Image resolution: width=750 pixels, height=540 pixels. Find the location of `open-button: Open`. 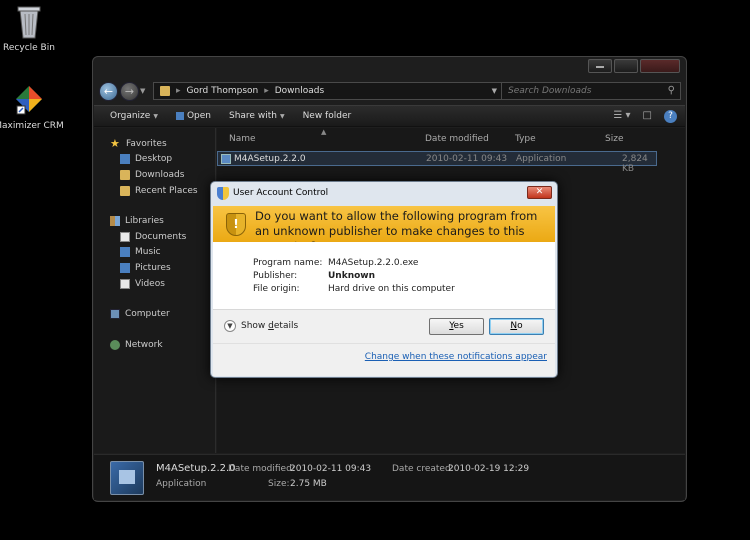

open-button: Open is located at coordinates (193, 116).